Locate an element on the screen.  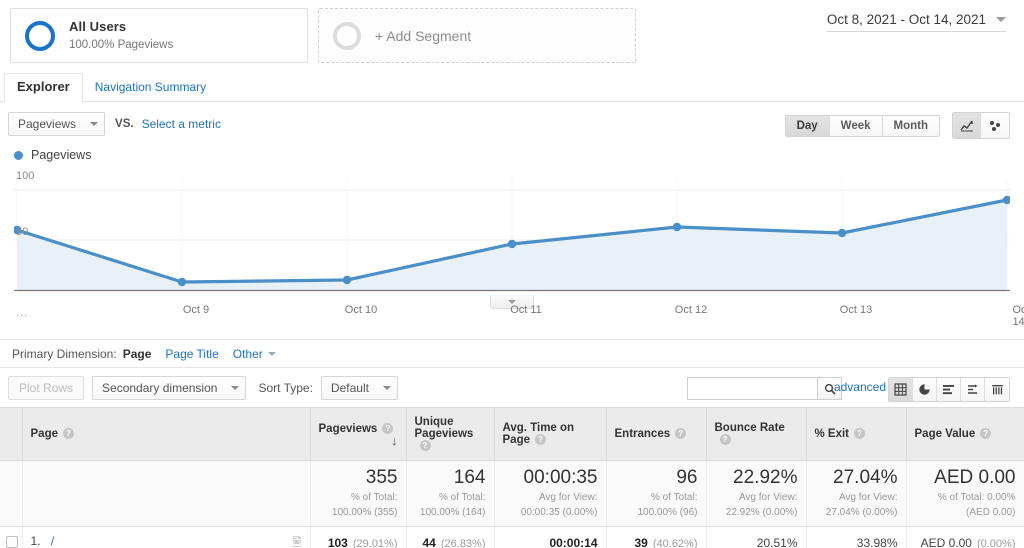
column-header-page: Page? is located at coordinates (166, 434).